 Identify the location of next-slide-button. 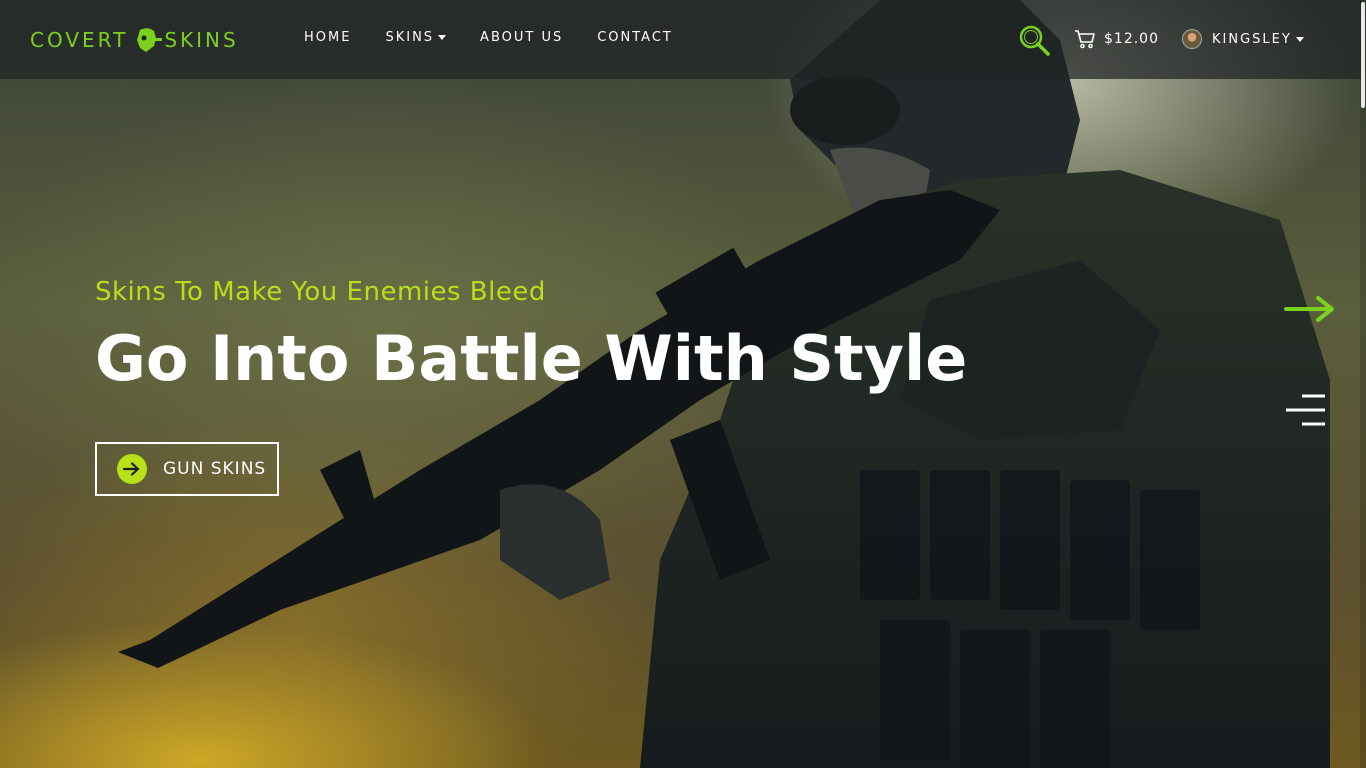
(1310, 309).